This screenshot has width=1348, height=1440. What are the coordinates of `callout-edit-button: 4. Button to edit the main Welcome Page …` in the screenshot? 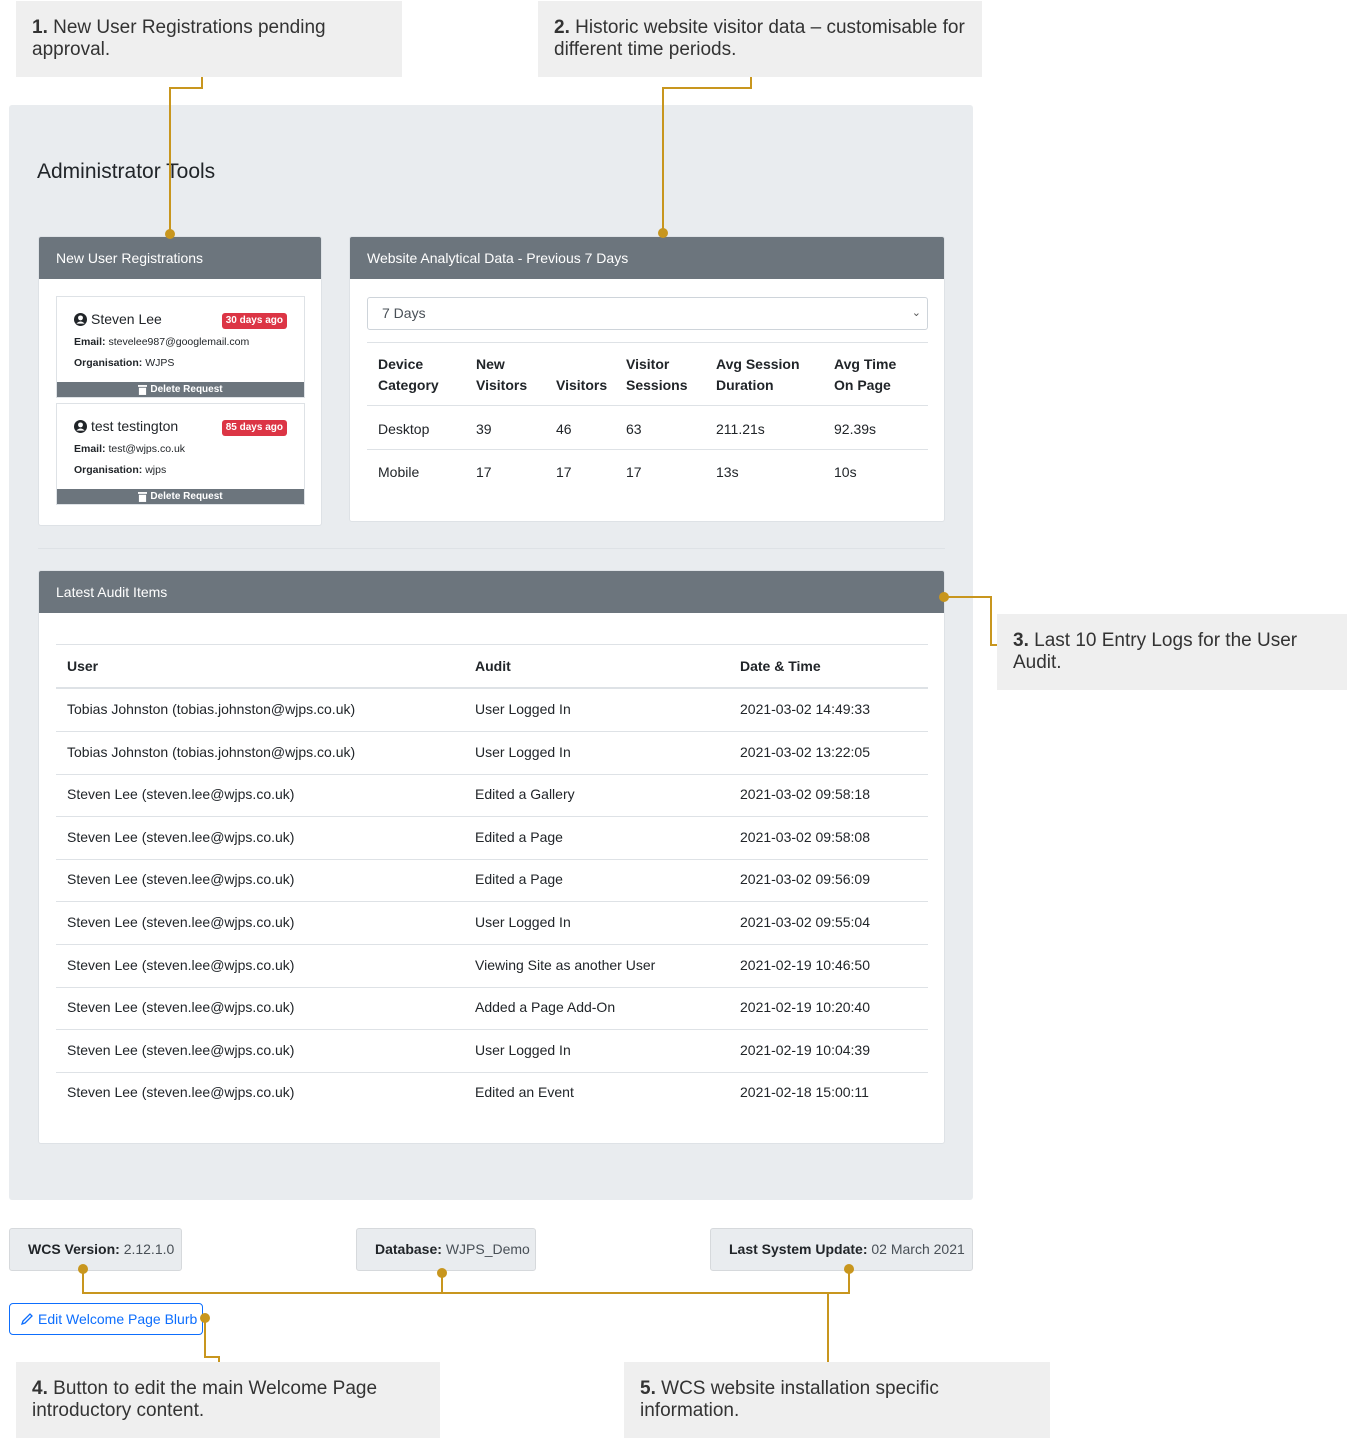 It's located at (228, 1400).